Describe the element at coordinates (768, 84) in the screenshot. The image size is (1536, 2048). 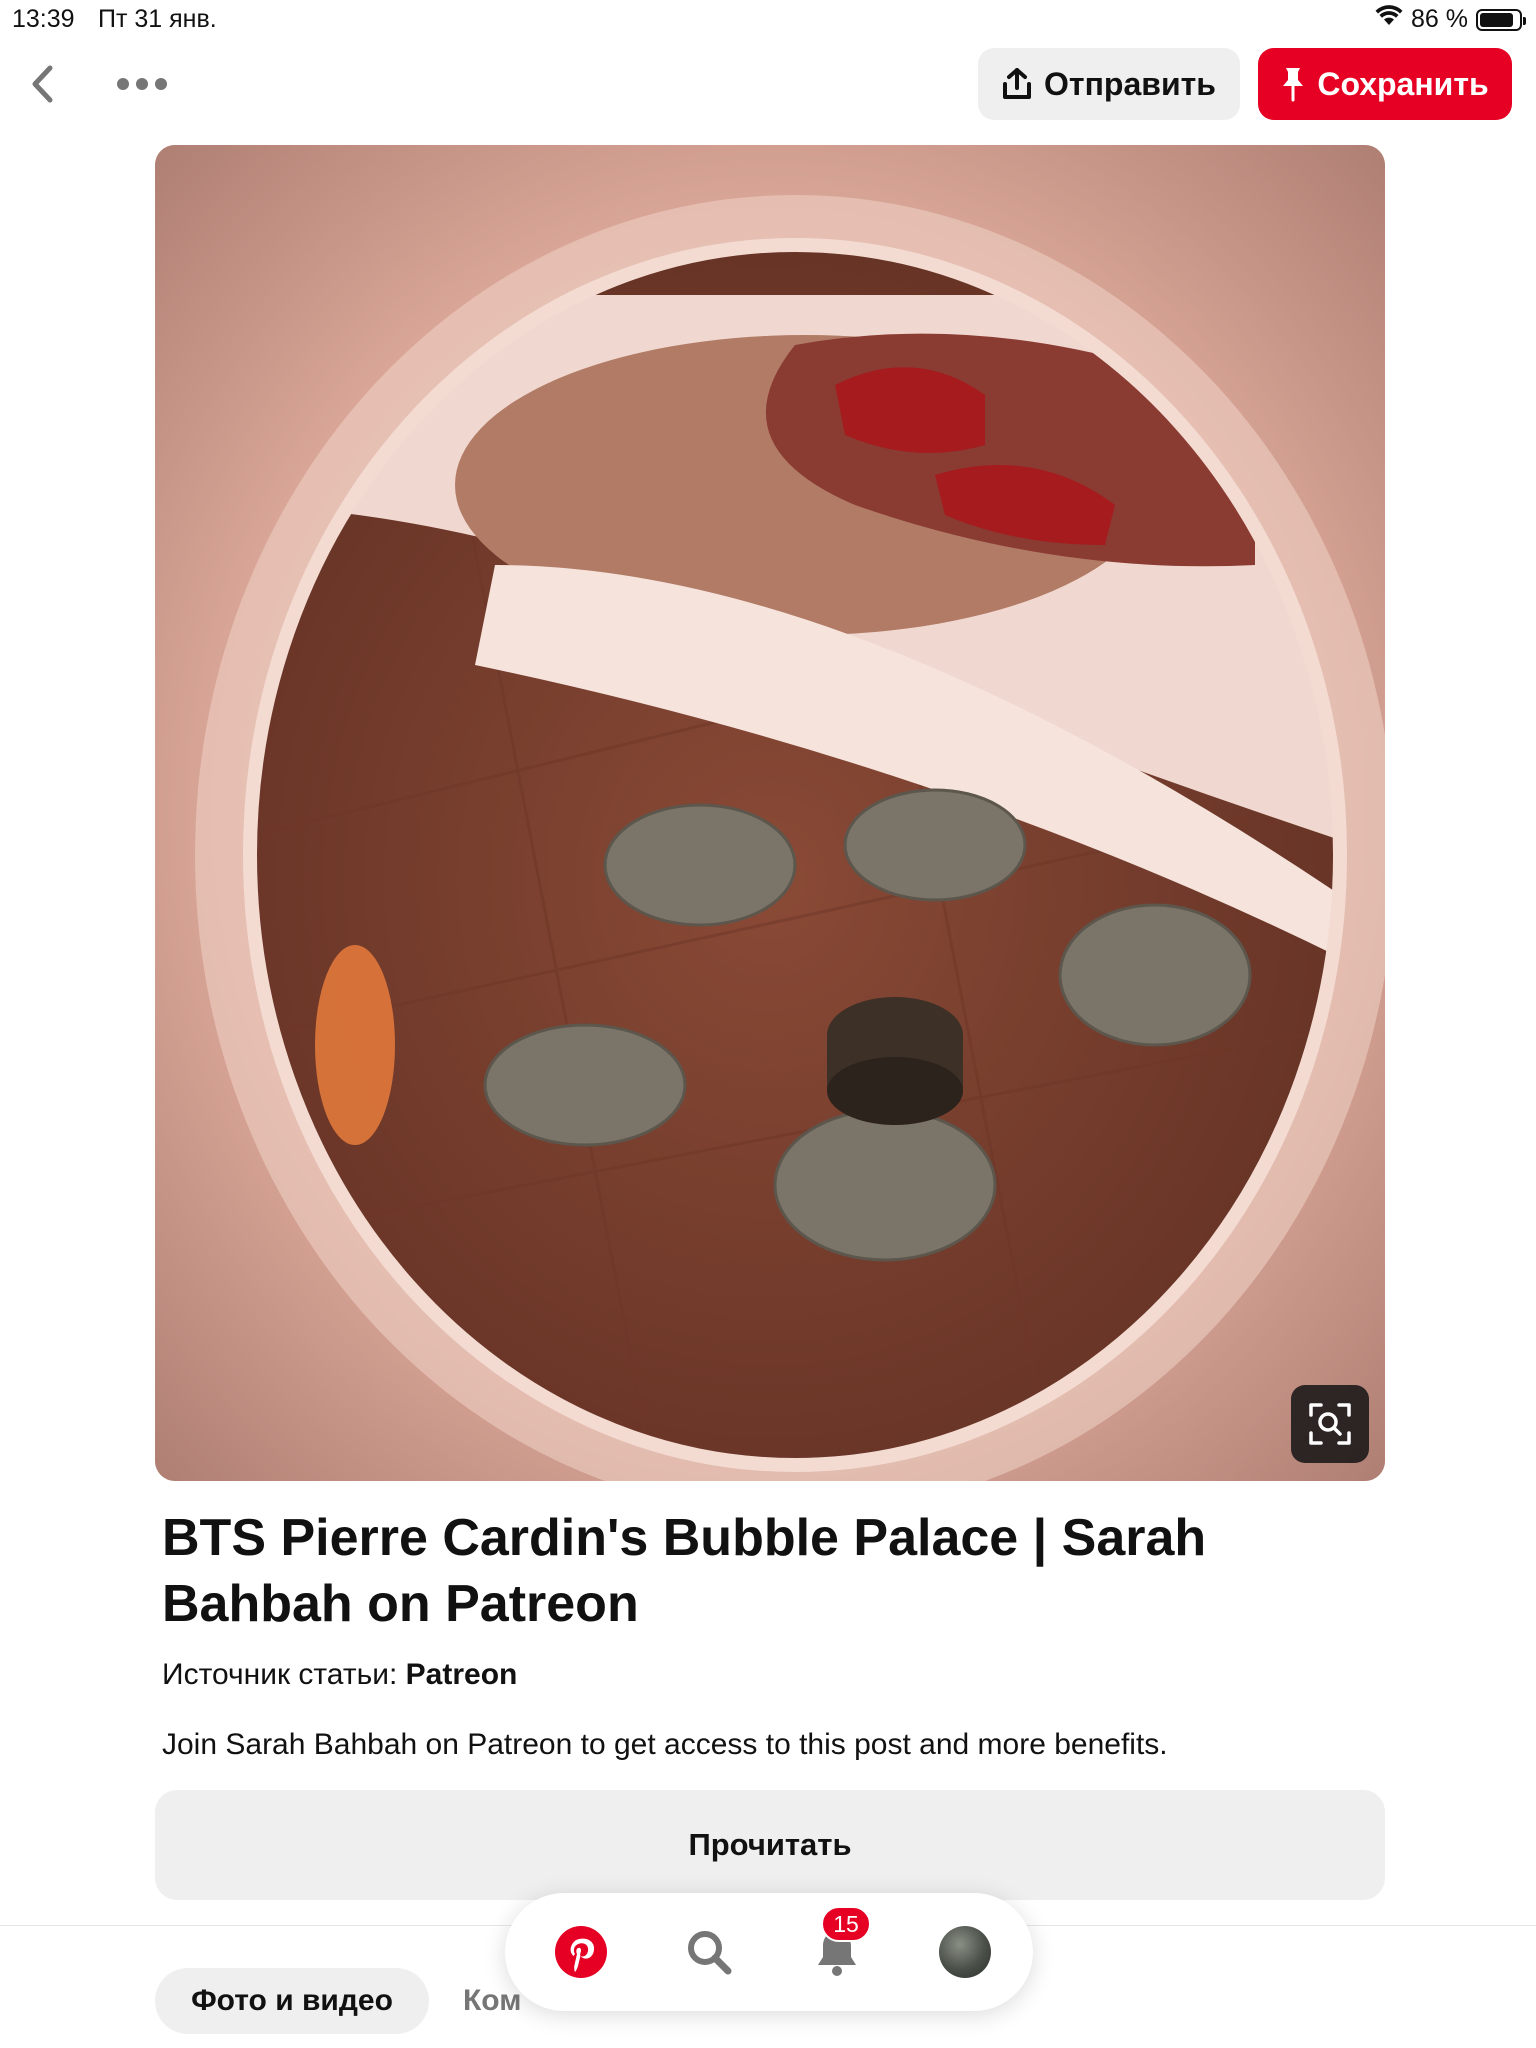
I see `top-toolbar: Отправить Сохранить` at that location.